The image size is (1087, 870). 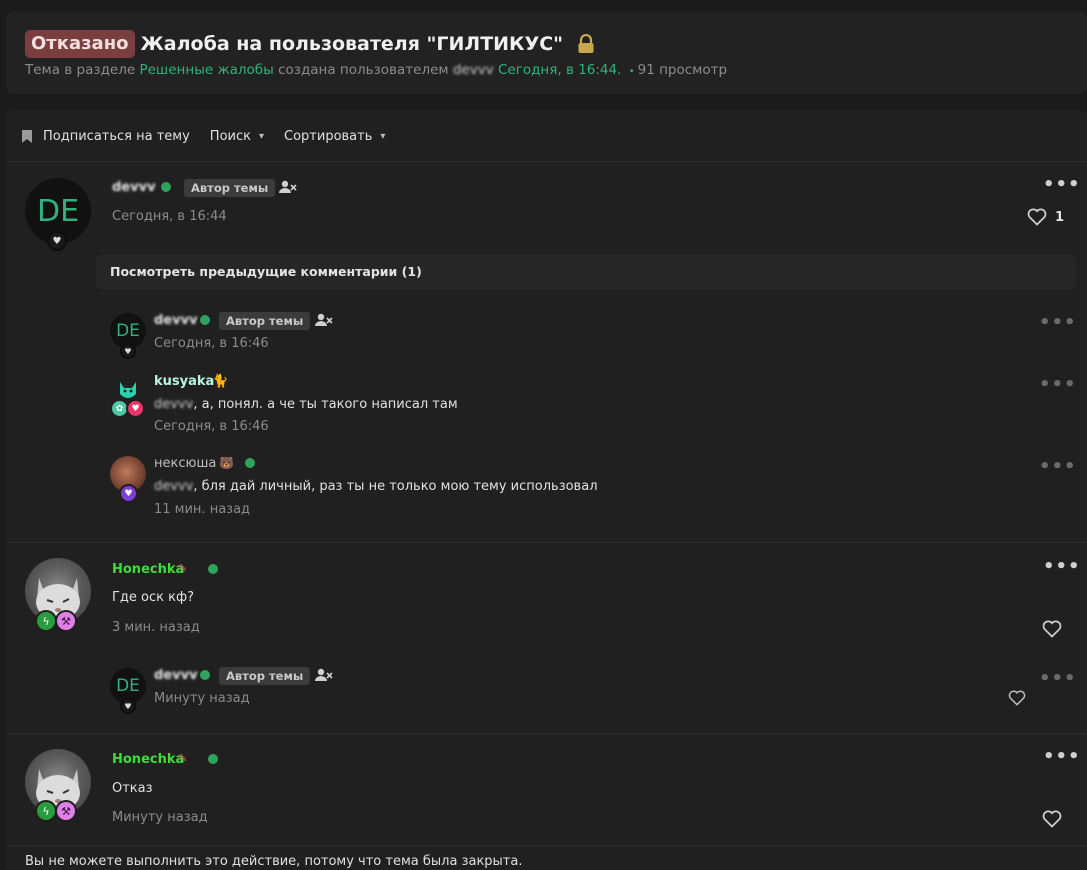 What do you see at coordinates (80, 44) in the screenshot?
I see `status-tag: Отказано` at bounding box center [80, 44].